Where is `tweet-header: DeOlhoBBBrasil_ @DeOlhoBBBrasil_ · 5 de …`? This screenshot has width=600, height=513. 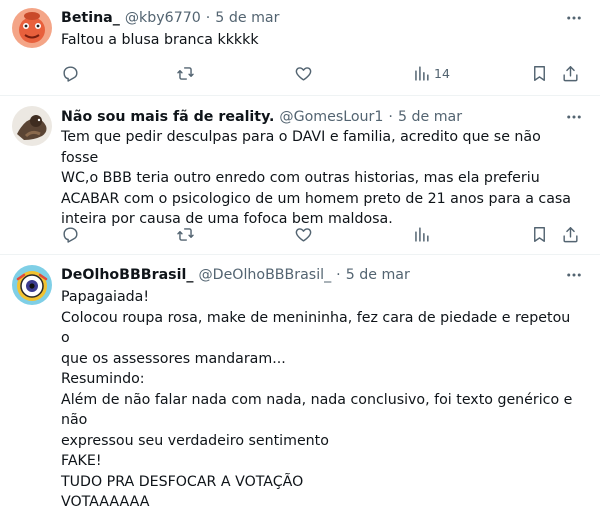 tweet-header: DeOlhoBBBrasil_ @DeOlhoBBBrasil_ · 5 de … is located at coordinates (325, 275).